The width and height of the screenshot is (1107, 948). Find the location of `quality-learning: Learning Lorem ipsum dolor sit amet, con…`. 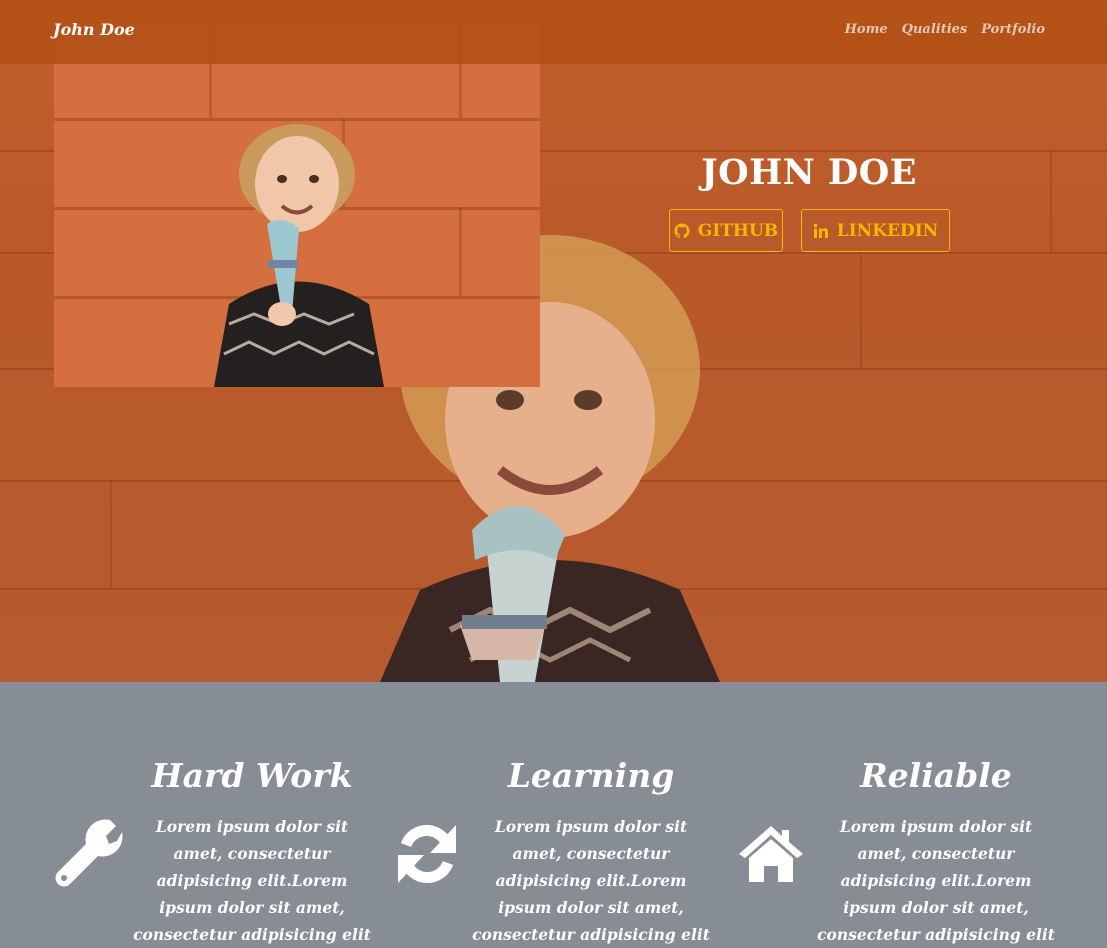

quality-learning: Learning Lorem ipsum dolor sit amet, con… is located at coordinates (552, 813).